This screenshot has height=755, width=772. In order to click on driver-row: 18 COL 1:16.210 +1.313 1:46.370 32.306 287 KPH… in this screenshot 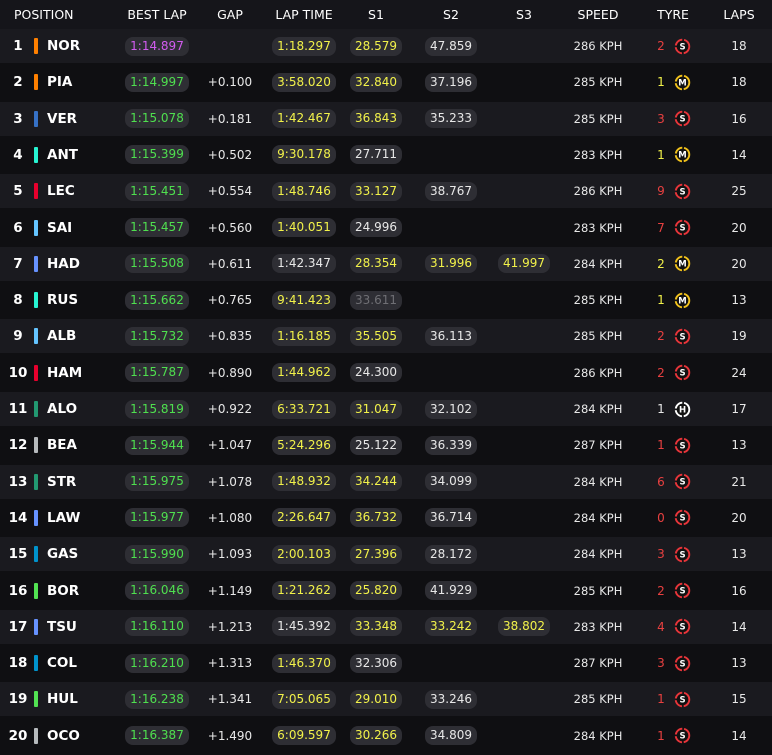, I will do `click(386, 663)`.